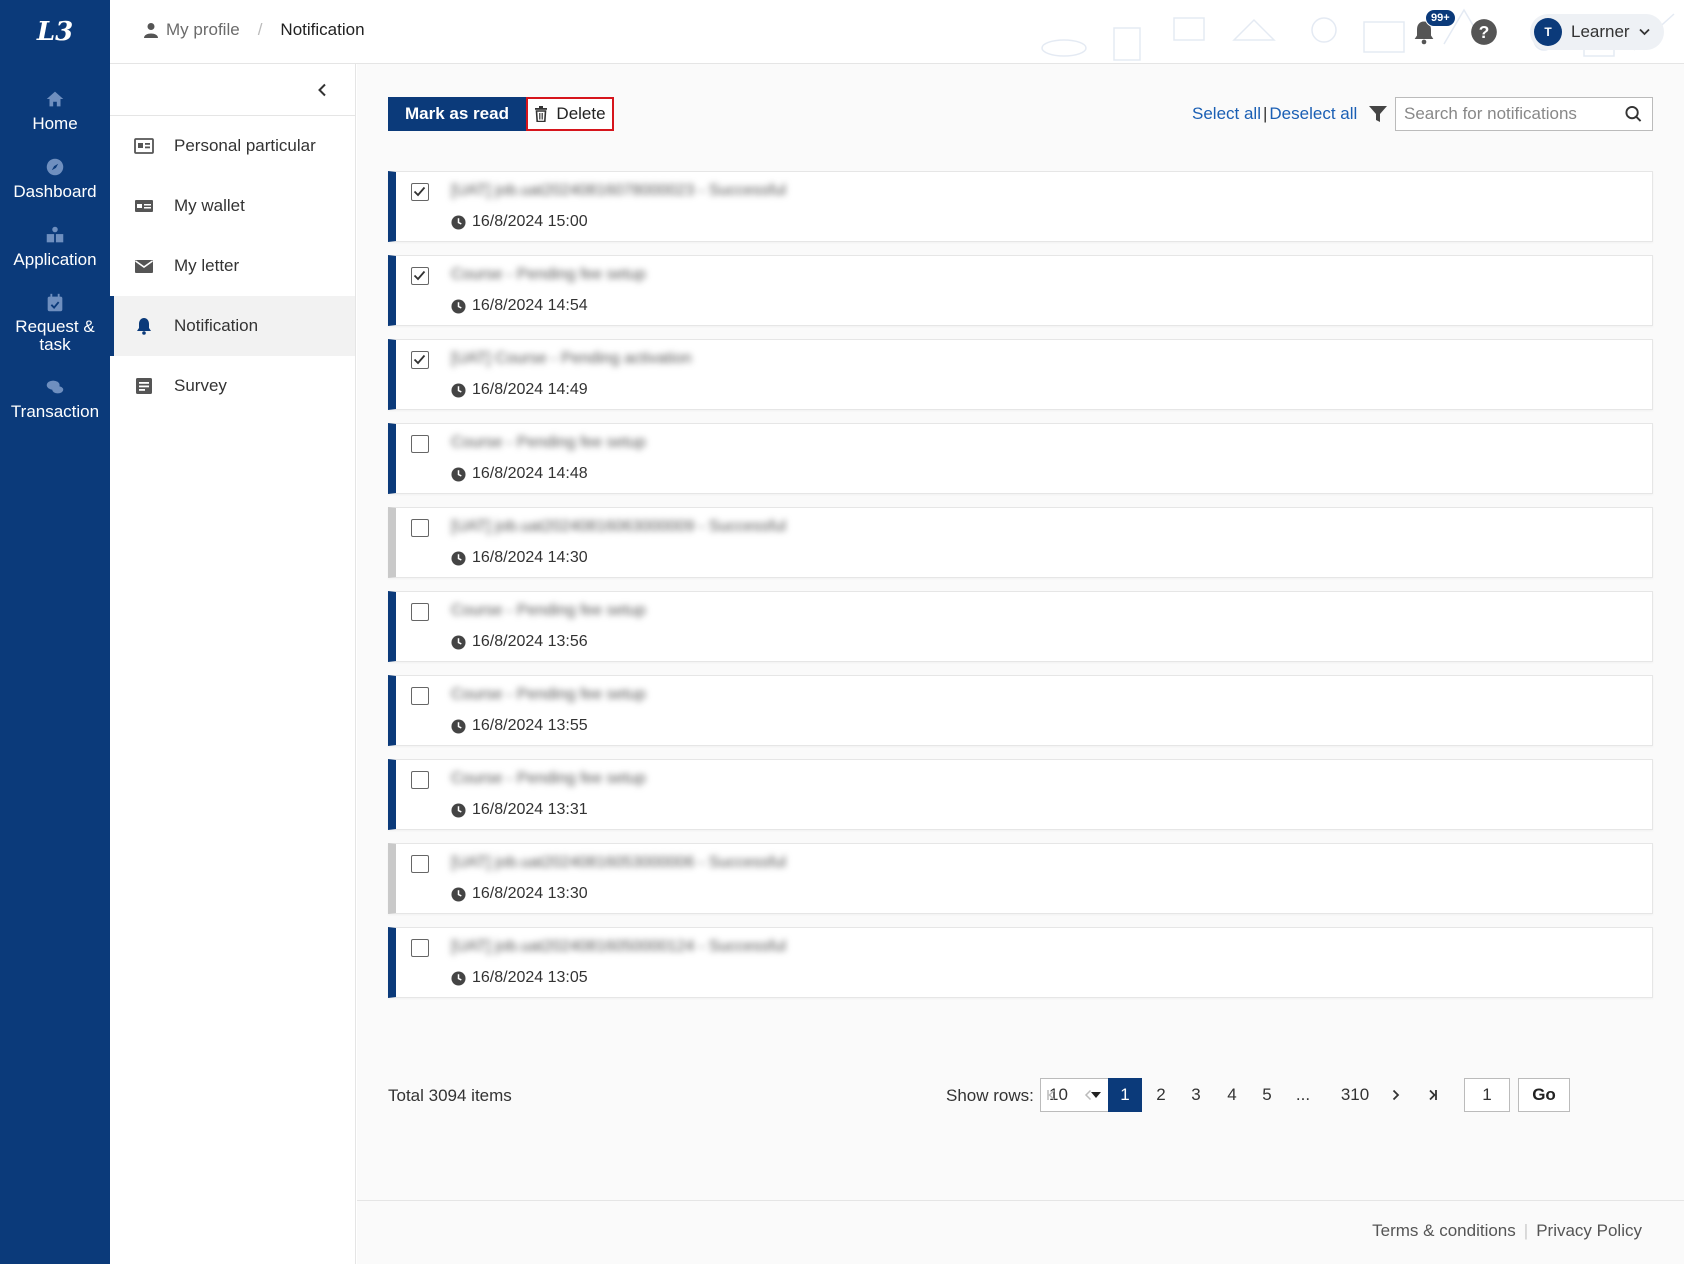 This screenshot has height=1264, width=1684. I want to click on nav-item-dashboard: Dashboard, so click(55, 168).